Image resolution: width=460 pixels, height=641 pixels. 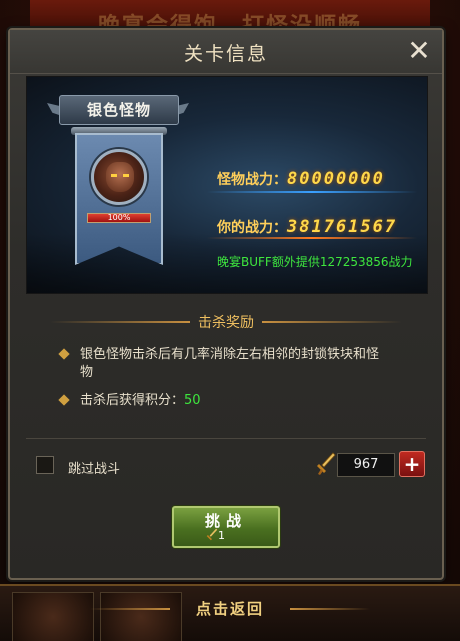 I want to click on your-power-label: 你的战力：, so click(x=252, y=228).